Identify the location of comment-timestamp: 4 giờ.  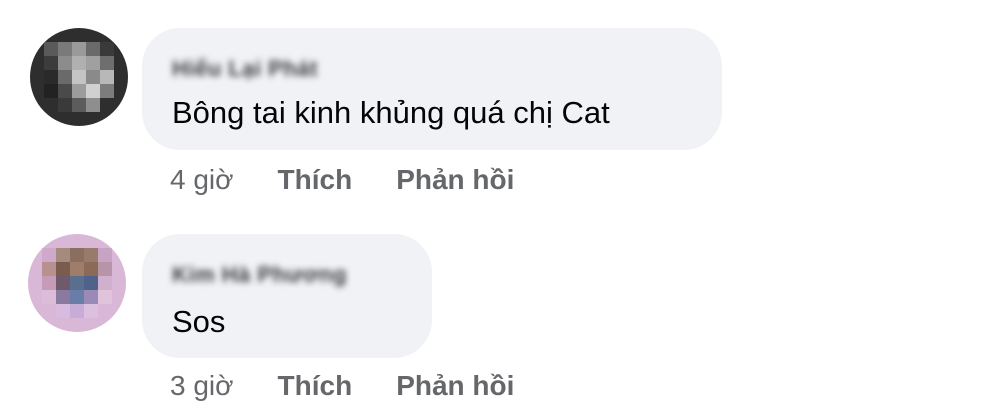
(202, 180).